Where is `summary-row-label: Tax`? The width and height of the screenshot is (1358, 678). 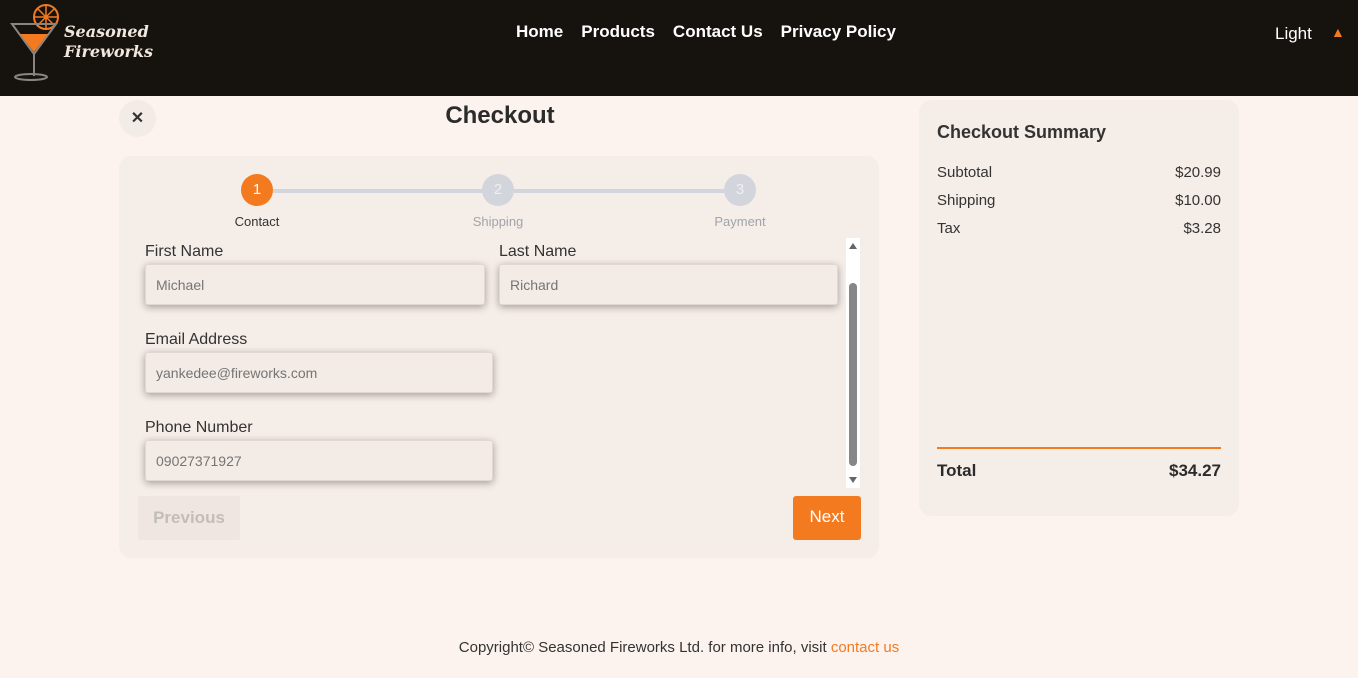 summary-row-label: Tax is located at coordinates (949, 228).